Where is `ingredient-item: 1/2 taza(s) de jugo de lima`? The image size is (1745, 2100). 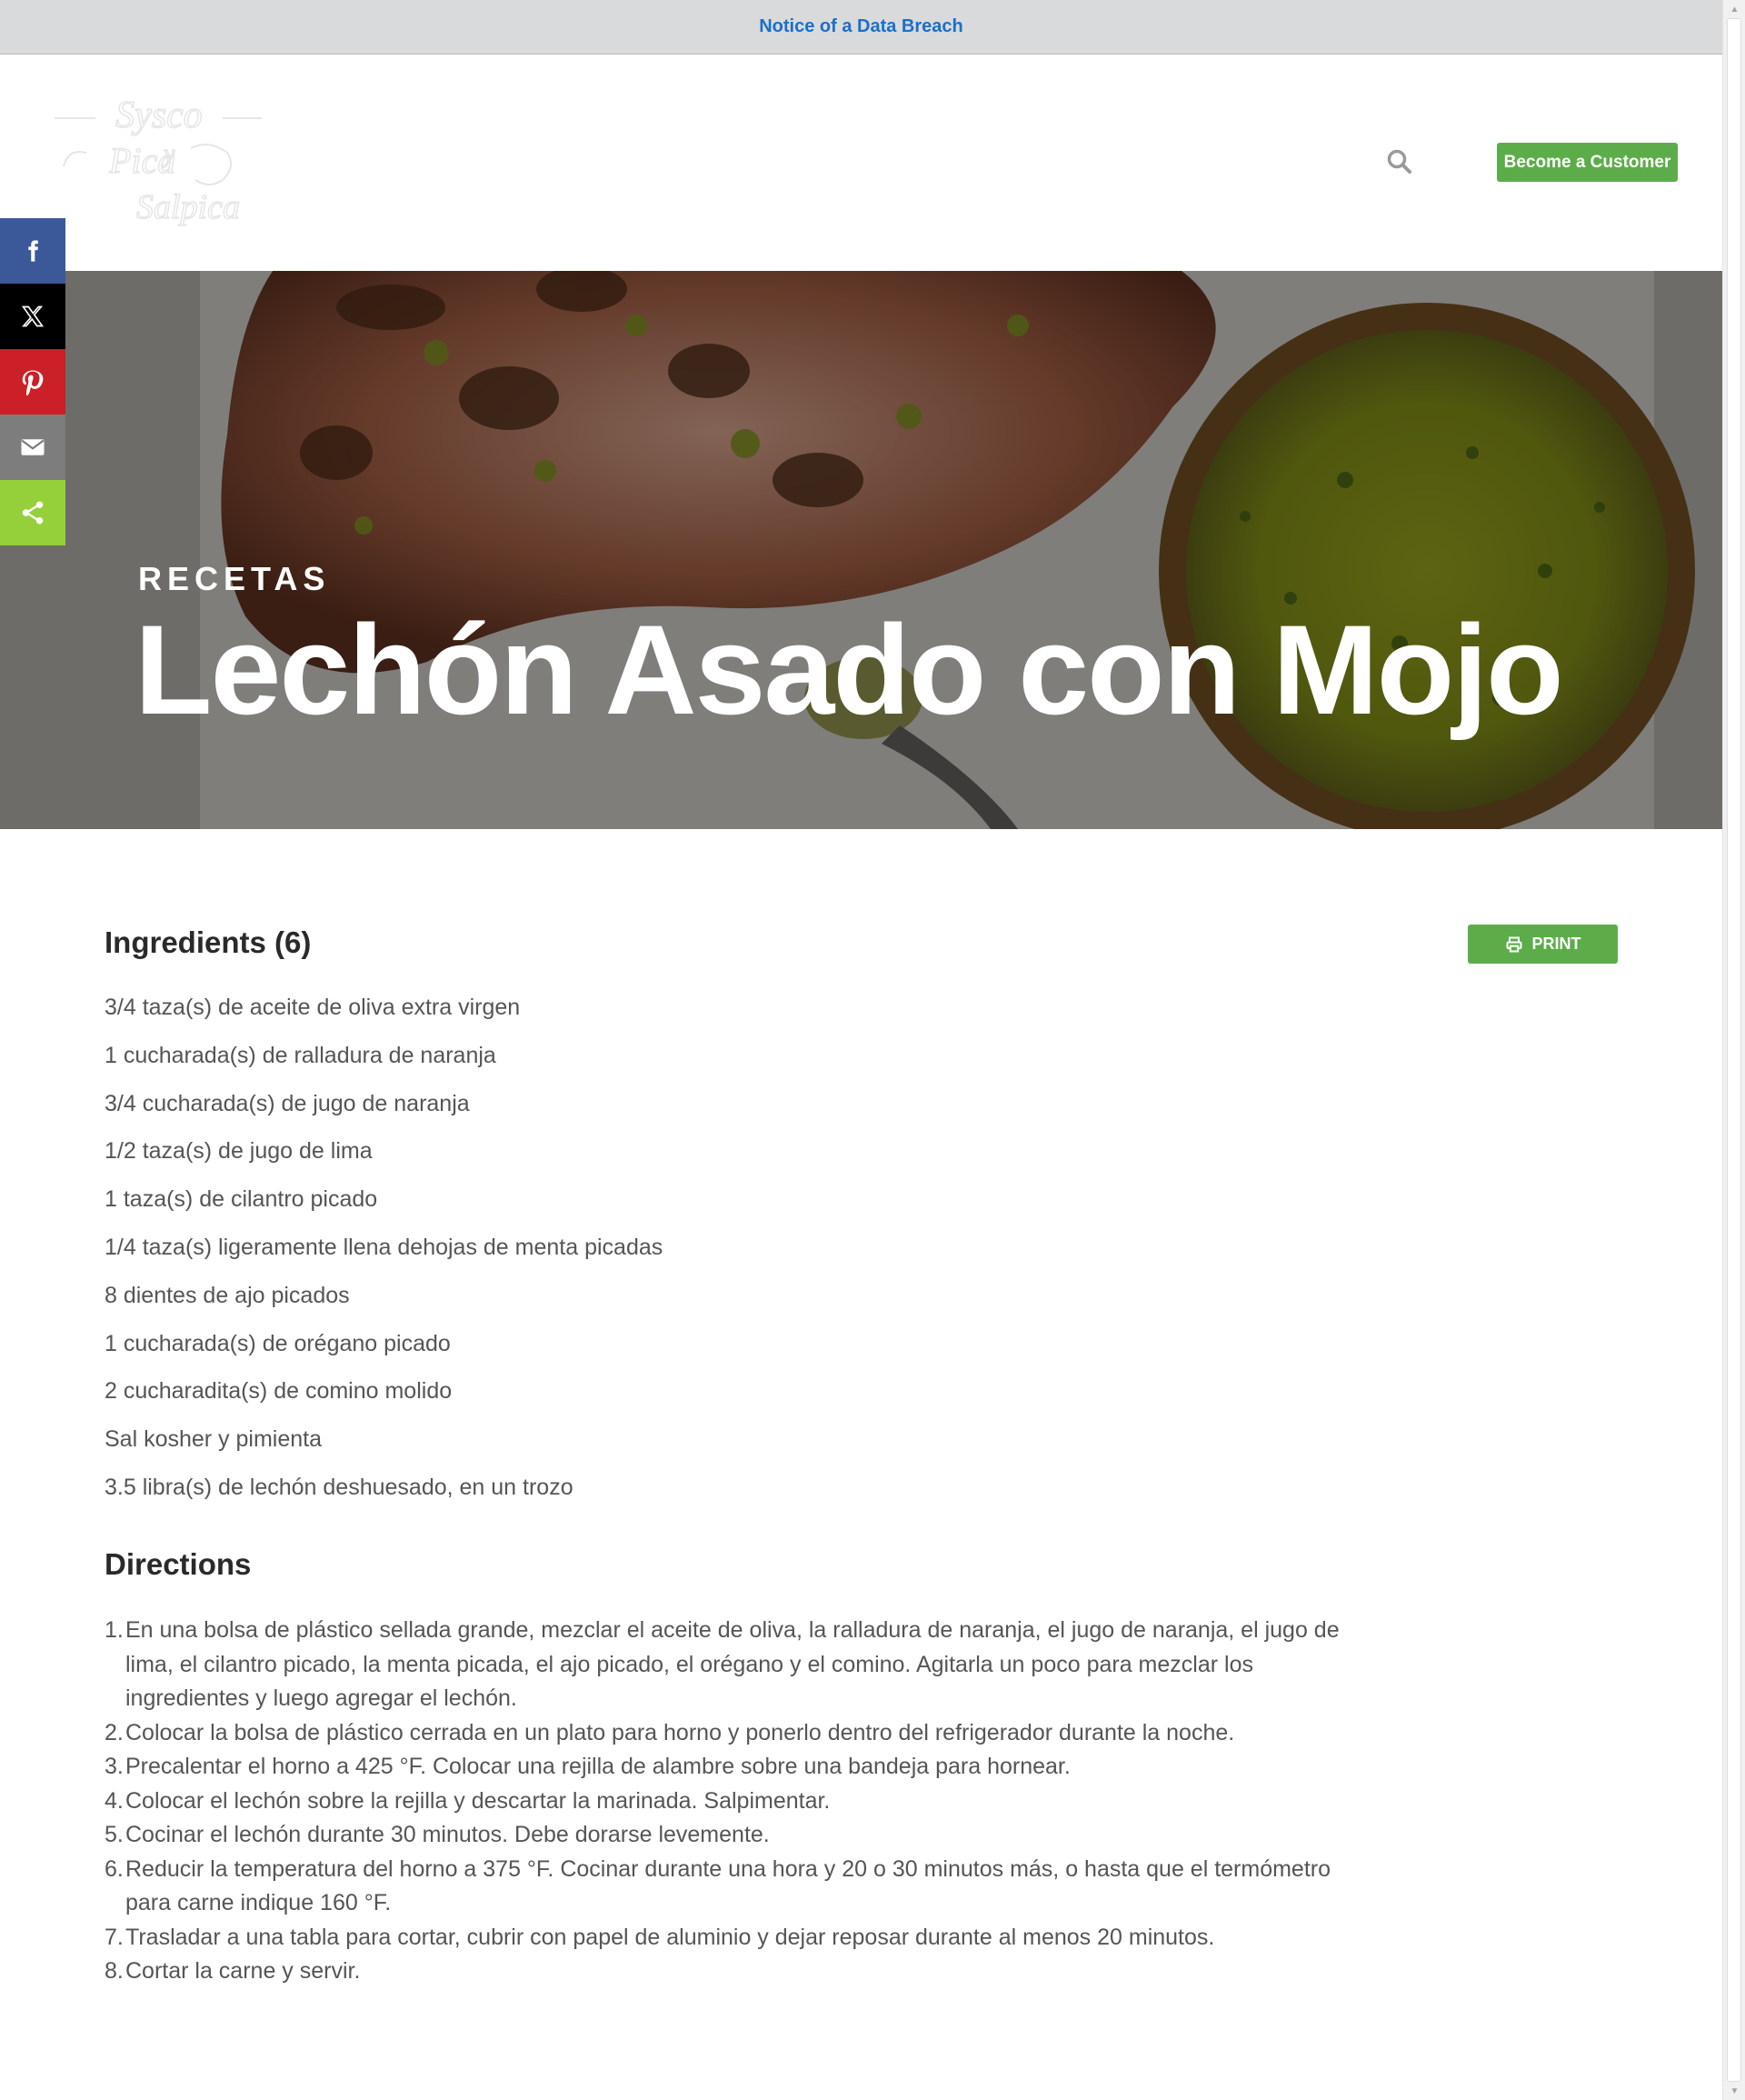 ingredient-item: 1/2 taza(s) de jugo de lima is located at coordinates (239, 1151).